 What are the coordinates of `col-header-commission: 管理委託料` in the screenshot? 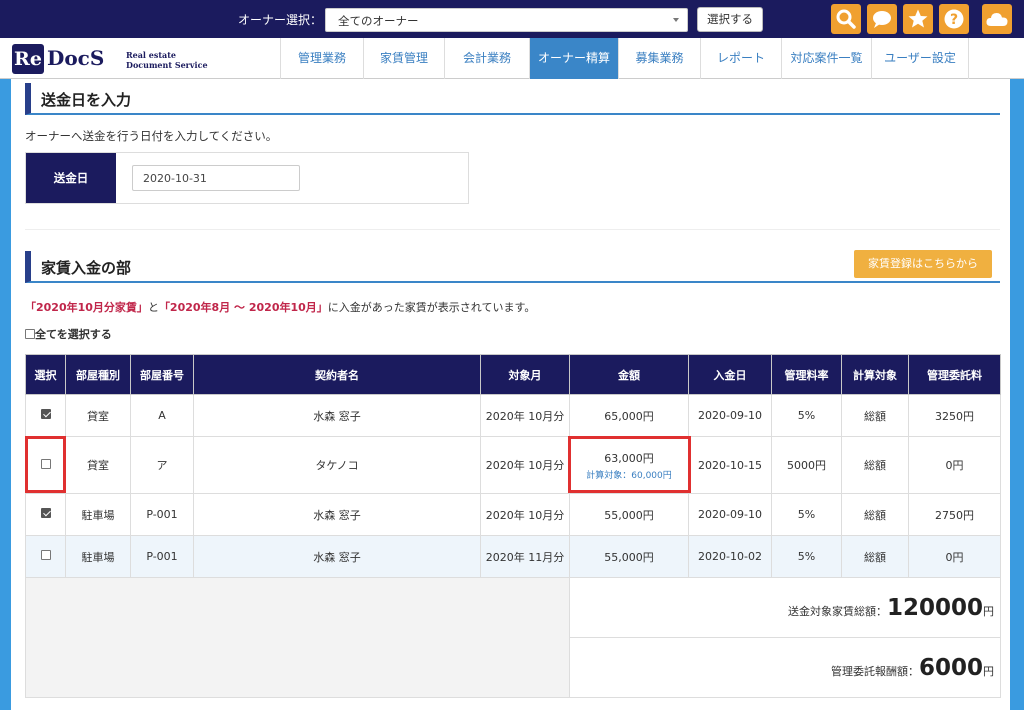 It's located at (954, 374).